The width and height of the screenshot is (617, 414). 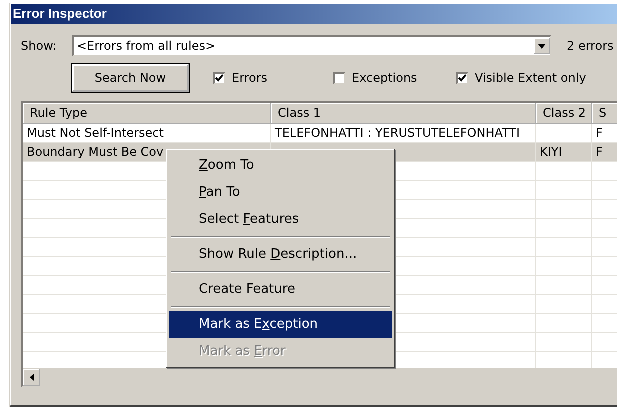 I want to click on error-count: 2 errors, so click(x=590, y=46).